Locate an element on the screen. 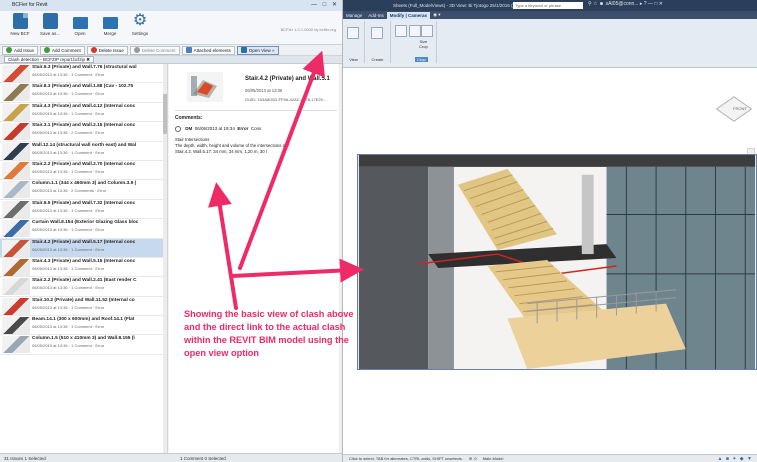  bcfier-title-bar: BCFier for Revit — □ ✕ is located at coordinates (171, 5).